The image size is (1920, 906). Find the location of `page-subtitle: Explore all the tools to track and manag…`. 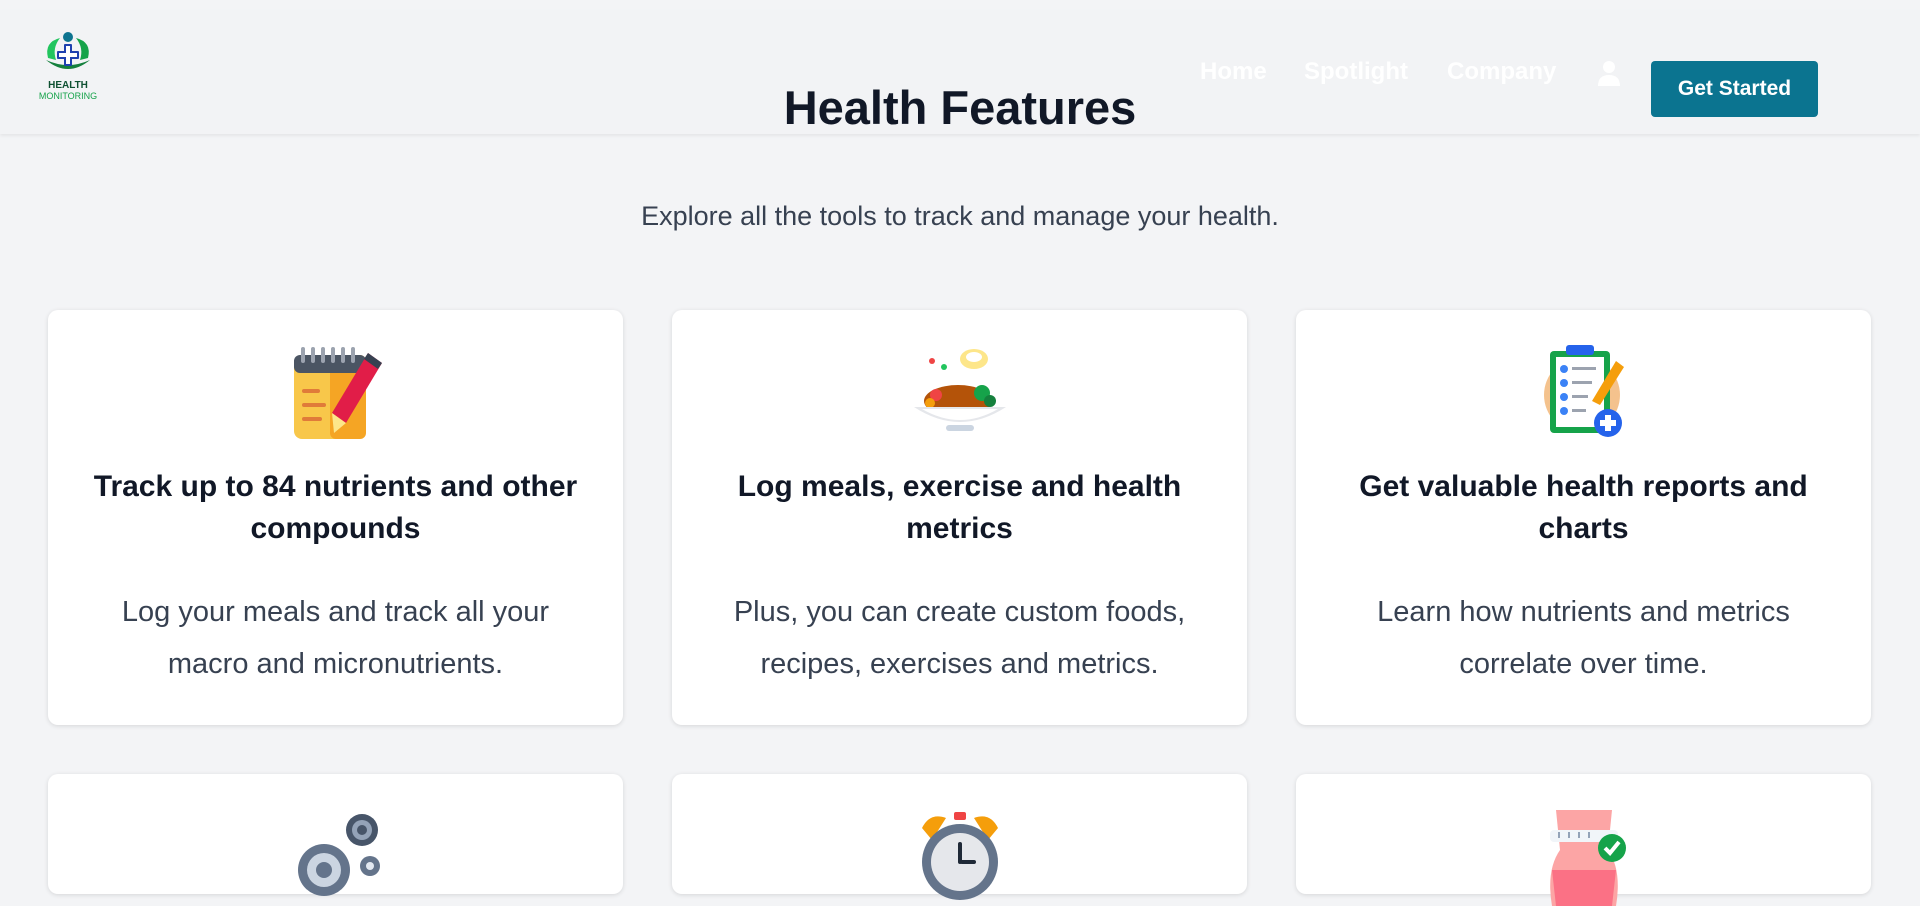

page-subtitle: Explore all the tools to track and manag… is located at coordinates (960, 216).